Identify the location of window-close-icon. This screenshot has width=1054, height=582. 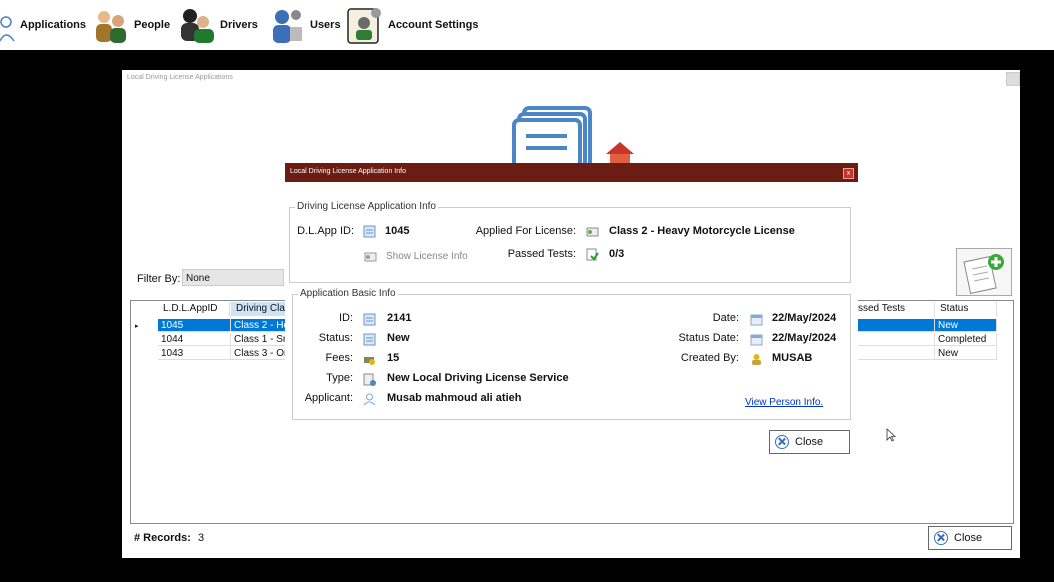
(1013, 79).